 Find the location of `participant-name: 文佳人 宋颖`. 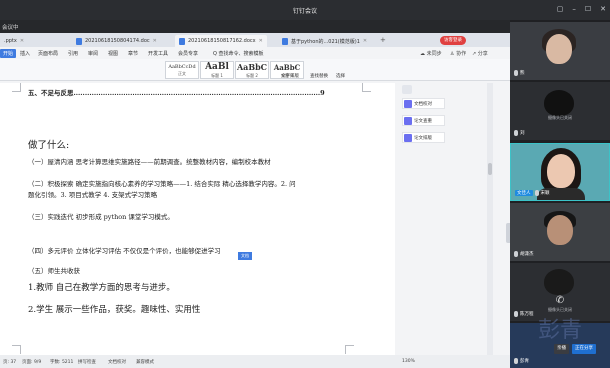

participant-name: 文佳人 宋颖 is located at coordinates (532, 193).